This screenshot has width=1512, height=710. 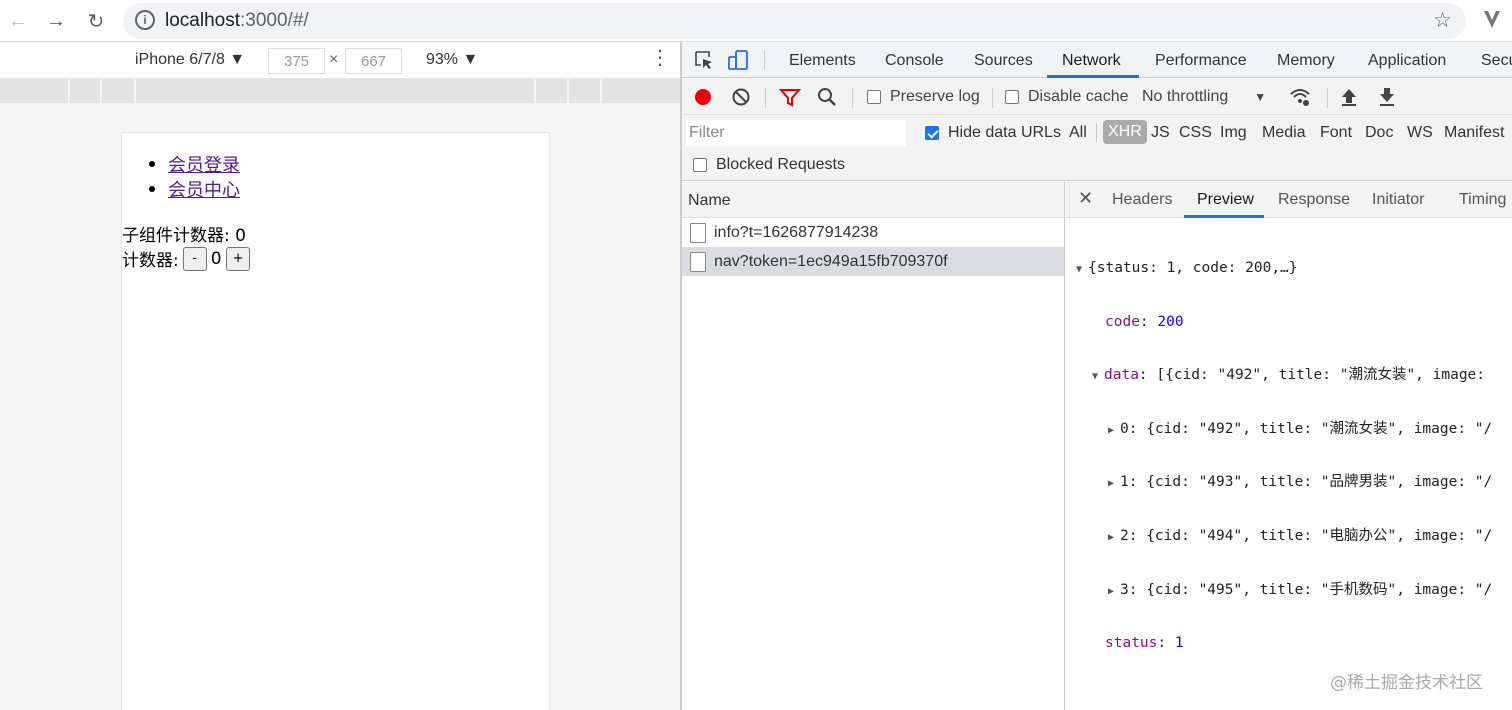 I want to click on import-har-icon, so click(x=1349, y=97).